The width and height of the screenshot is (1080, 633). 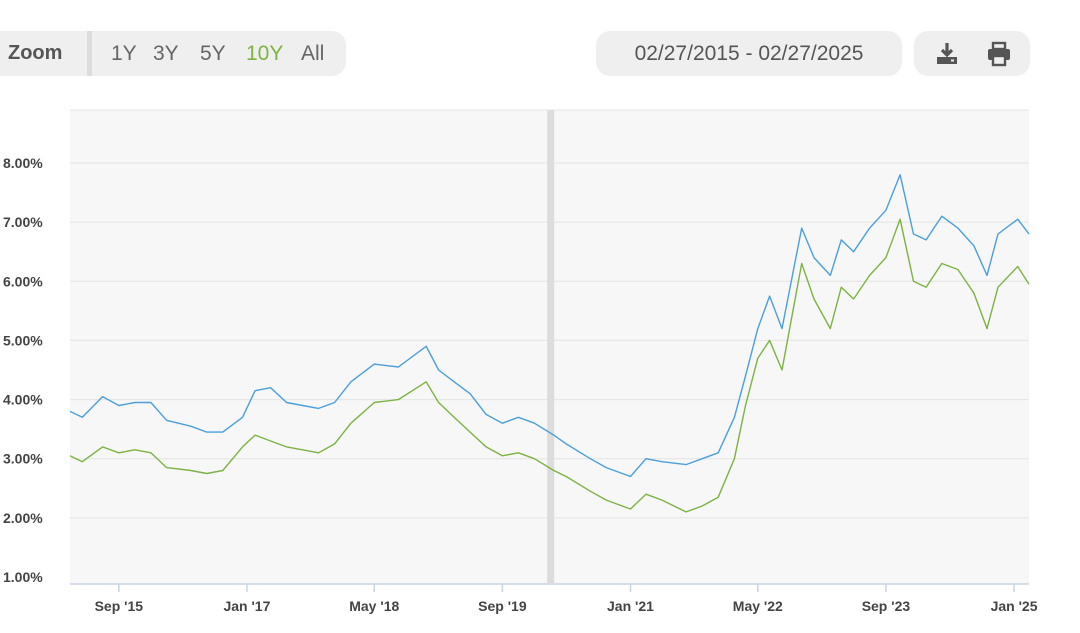 I want to click on x-tick-label: May '18, so click(x=374, y=606).